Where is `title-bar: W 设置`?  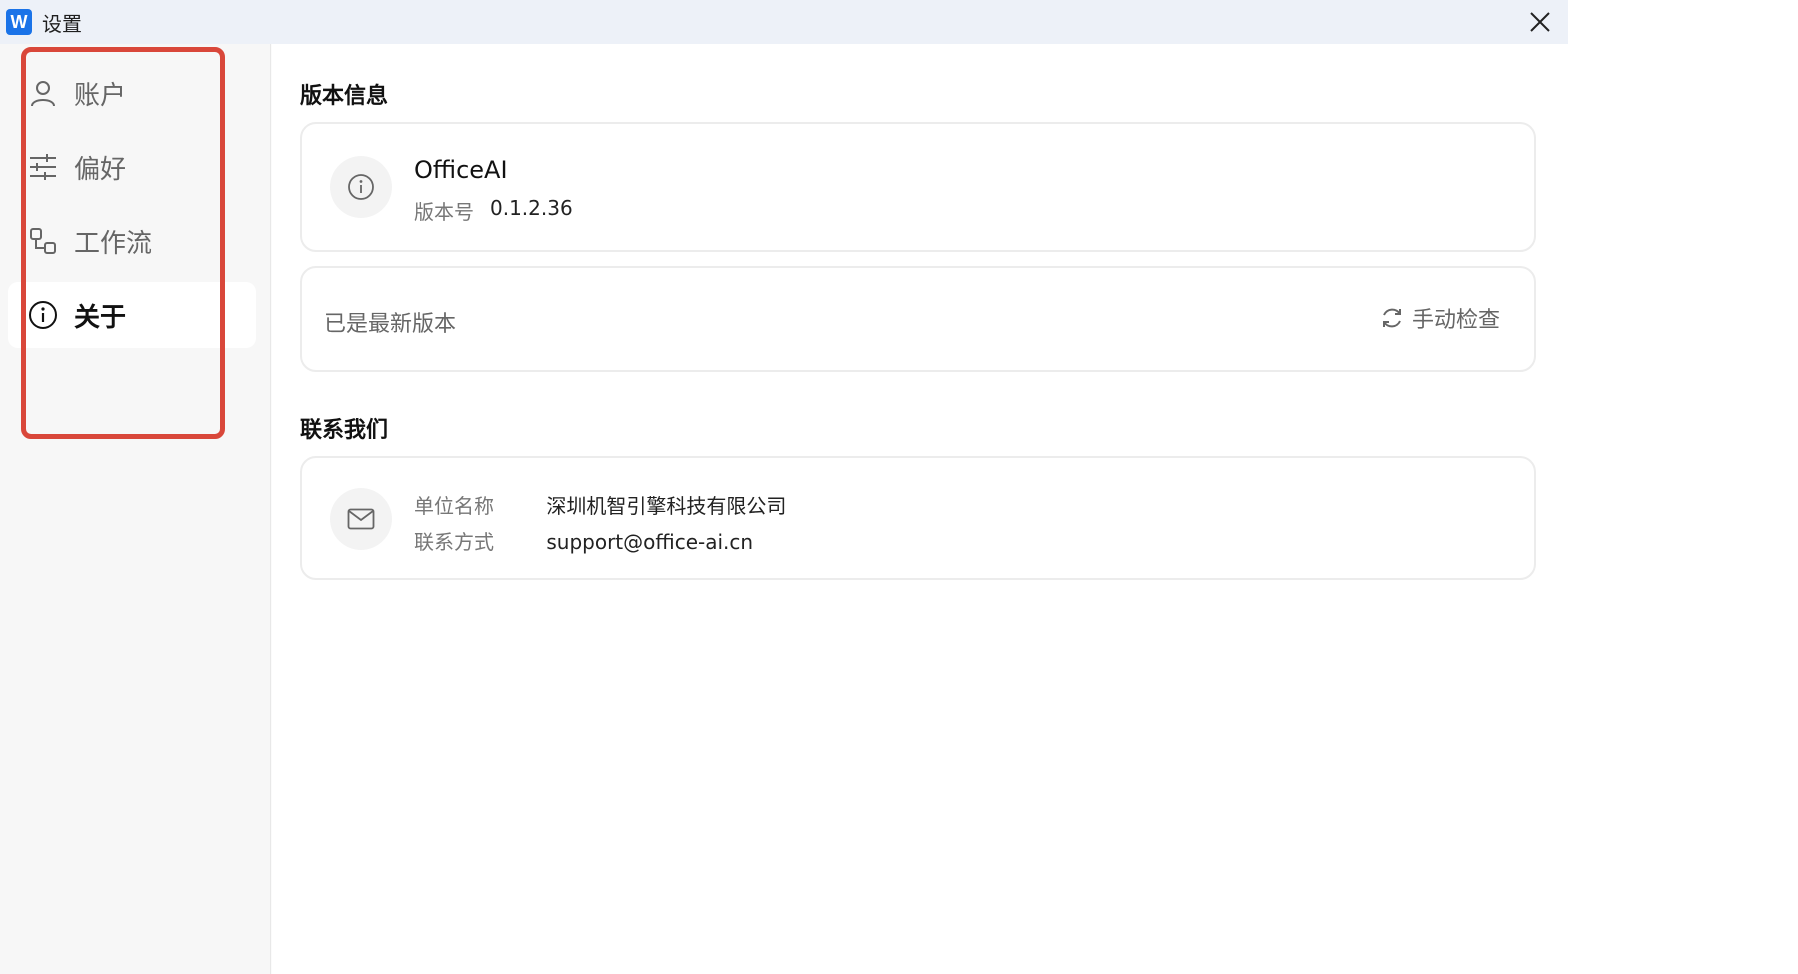
title-bar: W 设置 is located at coordinates (784, 22).